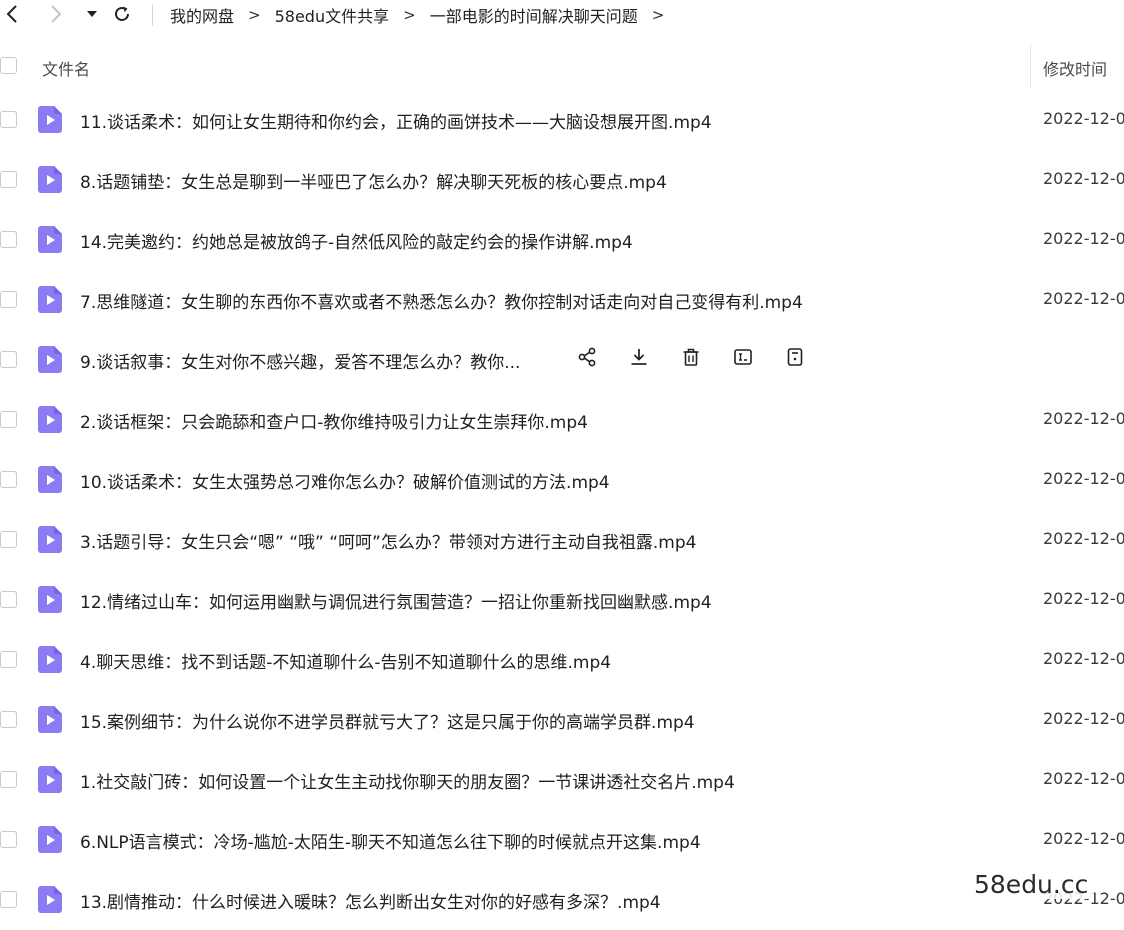 Image resolution: width=1124 pixels, height=930 pixels. I want to click on share-button, so click(587, 359).